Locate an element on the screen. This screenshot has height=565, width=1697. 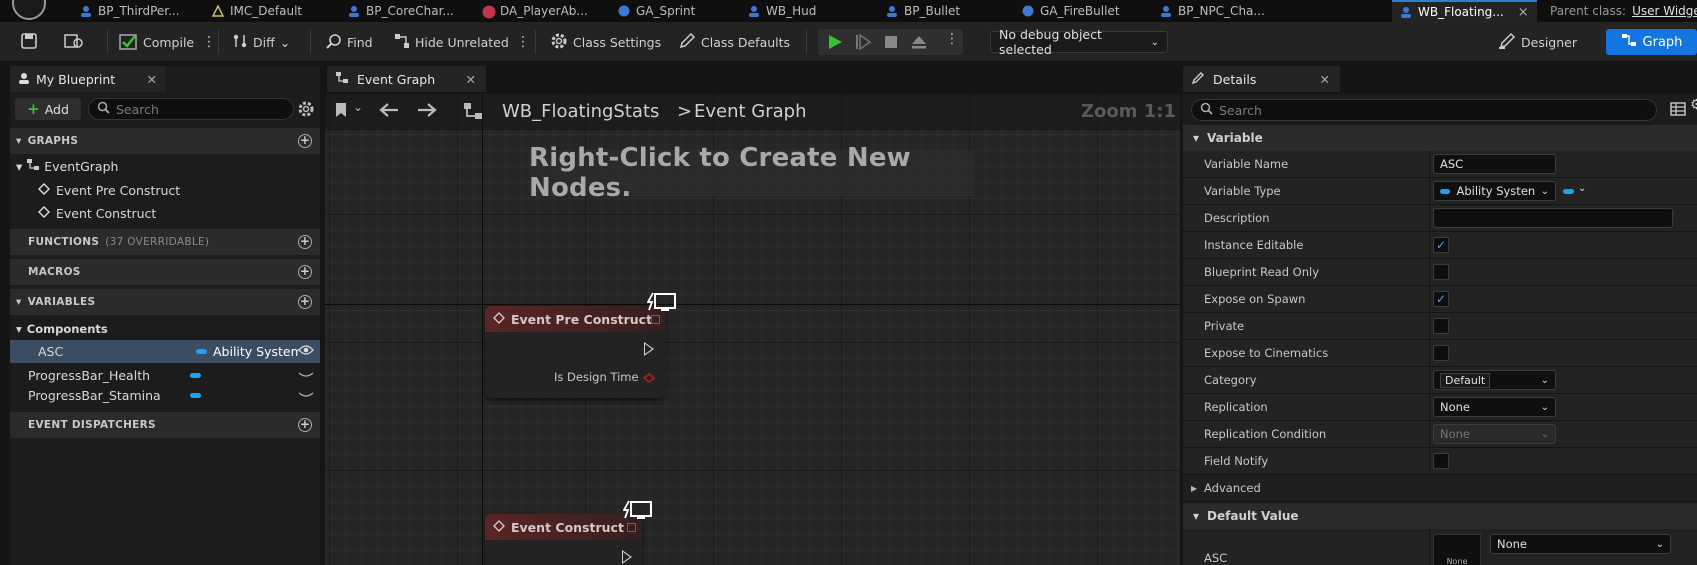
tab-my-blueprint: My Blueprint ✕ is located at coordinates (87, 79).